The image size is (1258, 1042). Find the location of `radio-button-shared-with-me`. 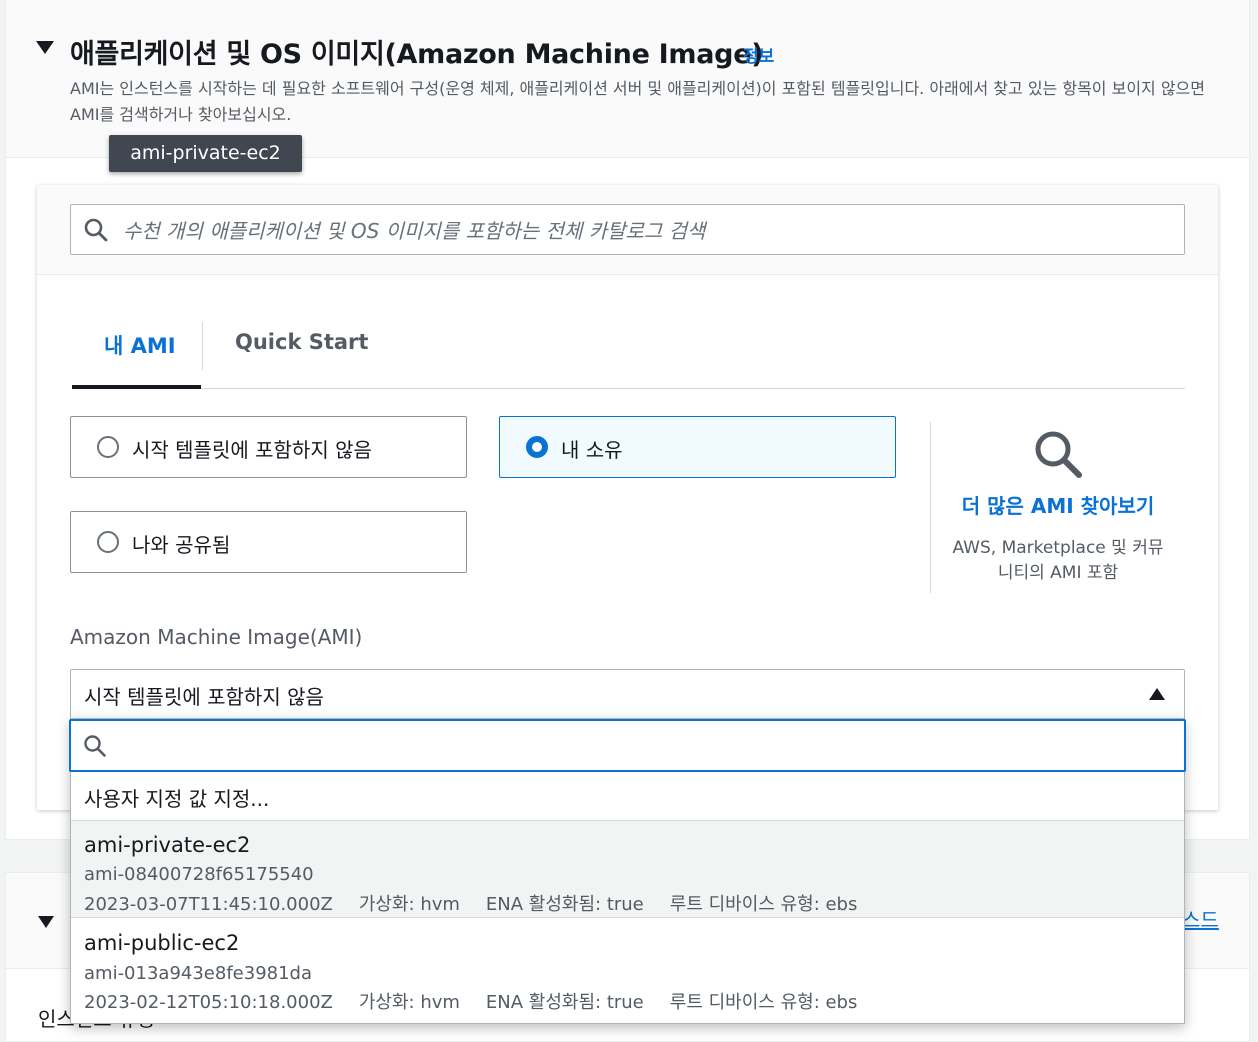

radio-button-shared-with-me is located at coordinates (108, 542).